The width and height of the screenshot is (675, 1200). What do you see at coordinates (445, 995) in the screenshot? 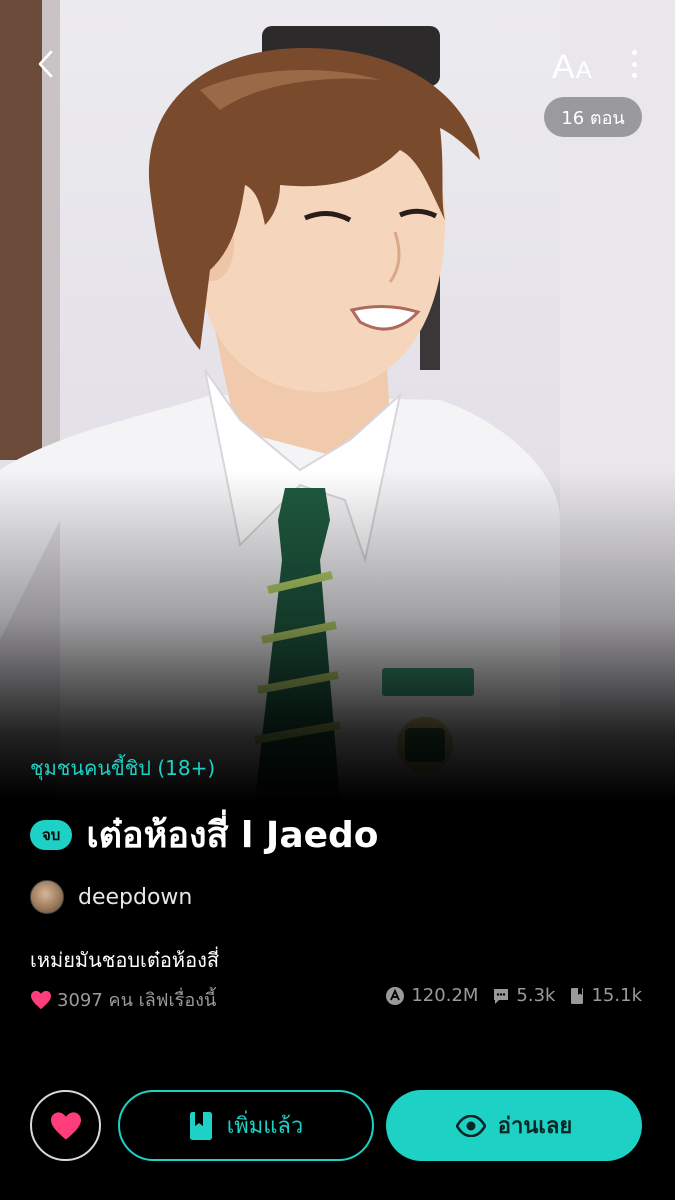
I see `views-count: 120.2M` at bounding box center [445, 995].